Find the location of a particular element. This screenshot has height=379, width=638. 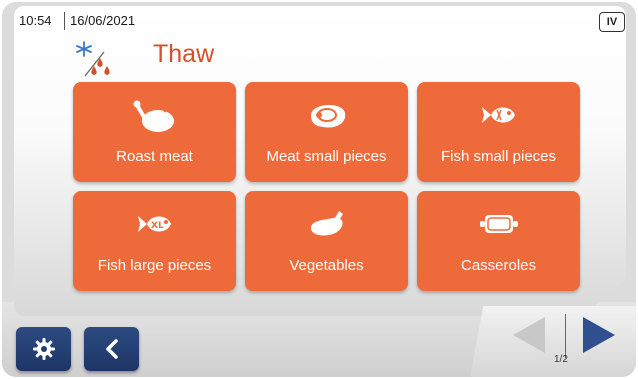

program-tile-fish-large-pieces: XL Fish large pieces is located at coordinates (154, 241).